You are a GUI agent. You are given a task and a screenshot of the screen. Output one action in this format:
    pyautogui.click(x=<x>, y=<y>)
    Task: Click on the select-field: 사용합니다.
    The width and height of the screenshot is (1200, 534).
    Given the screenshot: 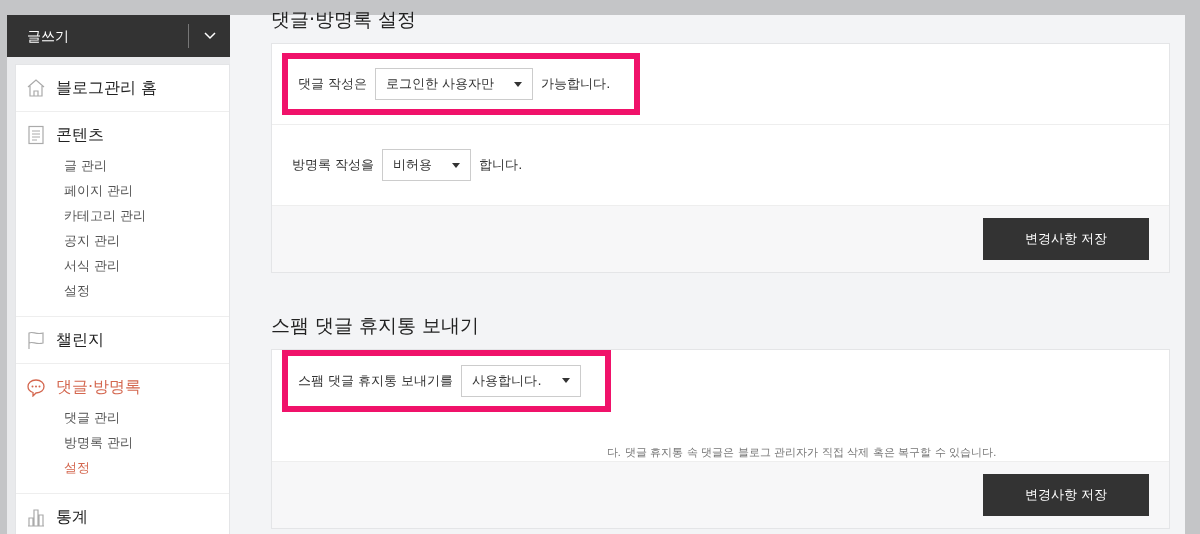 What is the action you would take?
    pyautogui.click(x=521, y=381)
    